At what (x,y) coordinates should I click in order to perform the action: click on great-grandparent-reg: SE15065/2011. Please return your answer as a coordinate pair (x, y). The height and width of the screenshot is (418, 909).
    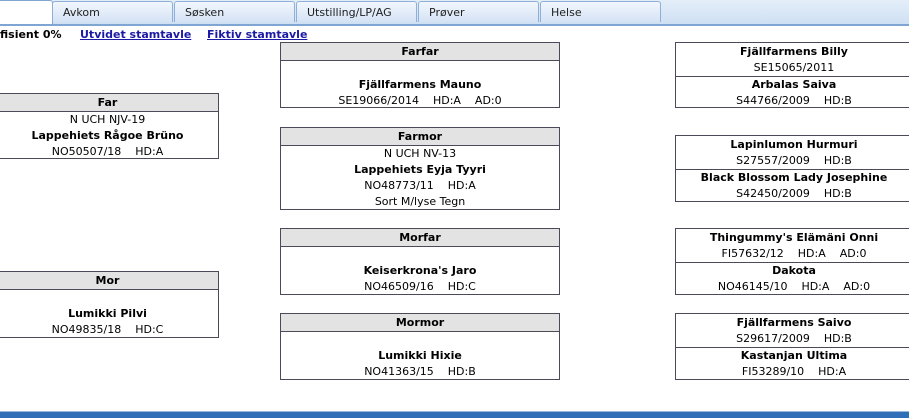
    Looking at the image, I should click on (794, 67).